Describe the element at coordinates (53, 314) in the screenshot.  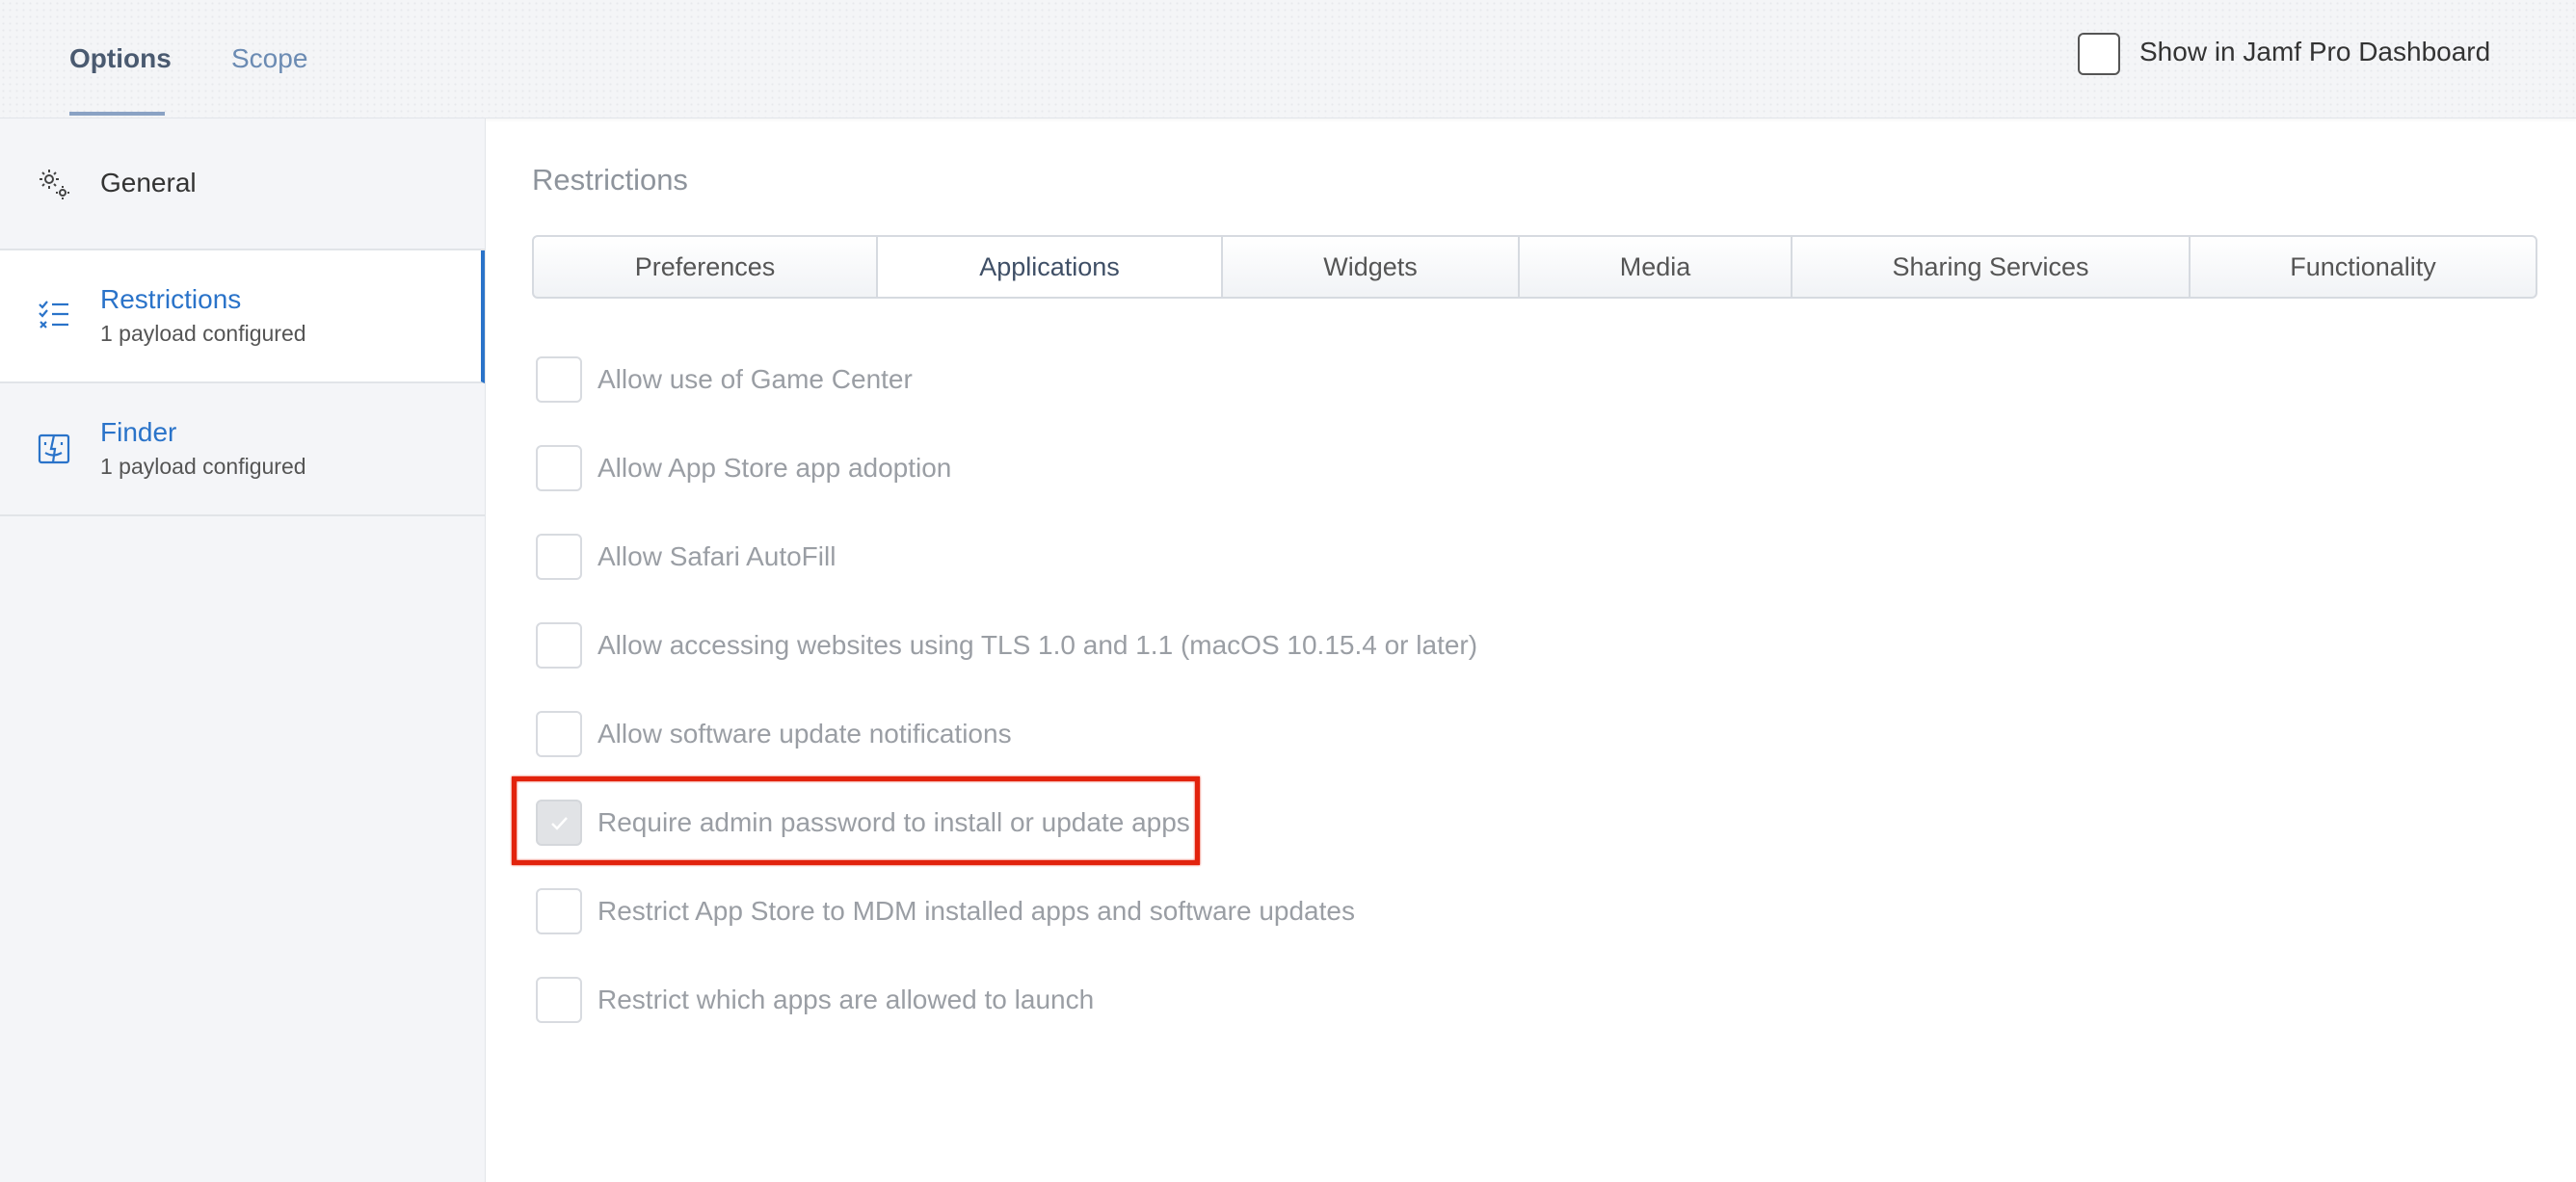
I see `checklist-icon` at that location.